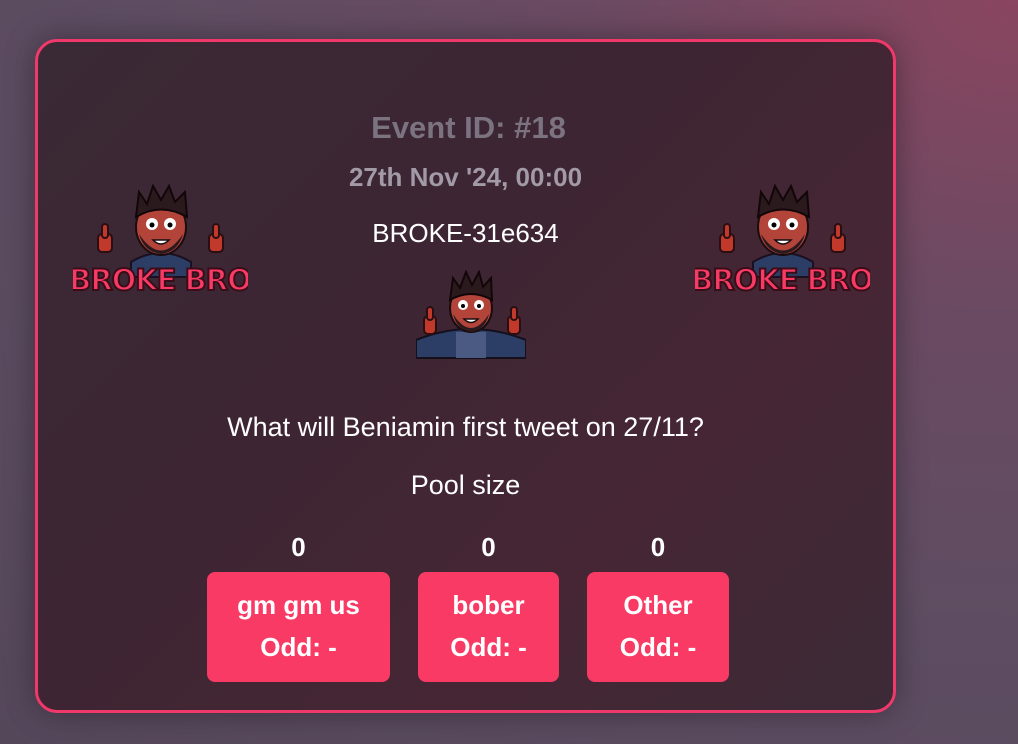 Image resolution: width=1018 pixels, height=744 pixels. Describe the element at coordinates (782, 280) in the screenshot. I see `logo-text-right: BROKE BRO` at that location.